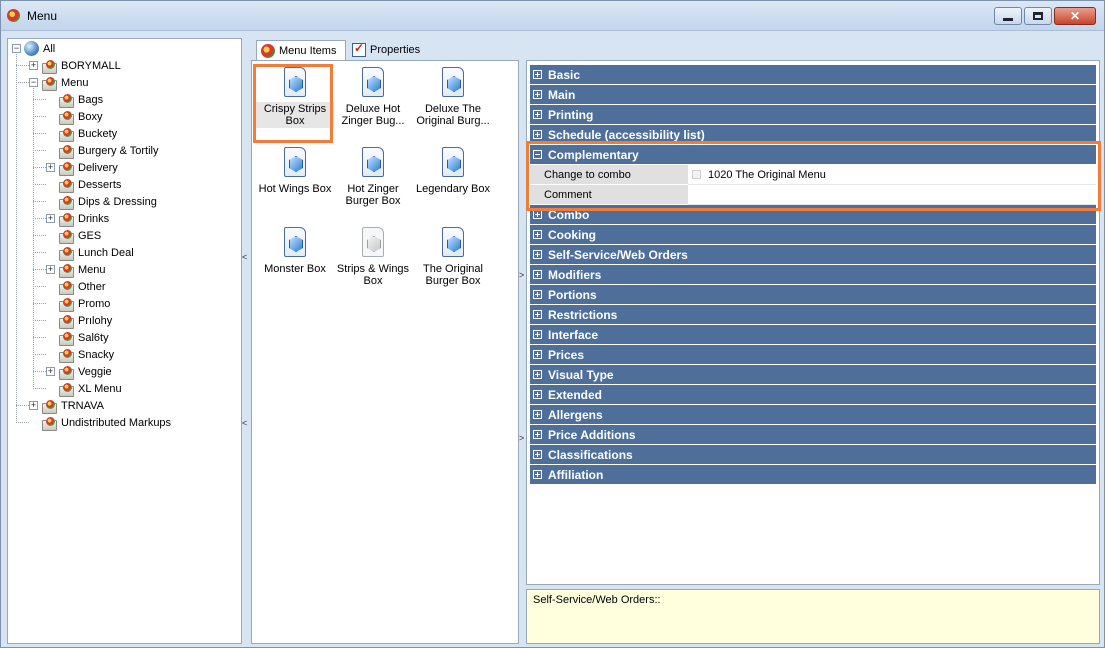 The width and height of the screenshot is (1105, 648). Describe the element at coordinates (813, 474) in the screenshot. I see `property-category: Affiliation` at that location.